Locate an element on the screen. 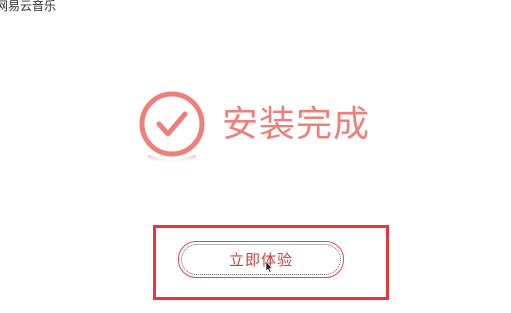 The image size is (511, 313). install-complete-text: 安装完成 is located at coordinates (296, 124).